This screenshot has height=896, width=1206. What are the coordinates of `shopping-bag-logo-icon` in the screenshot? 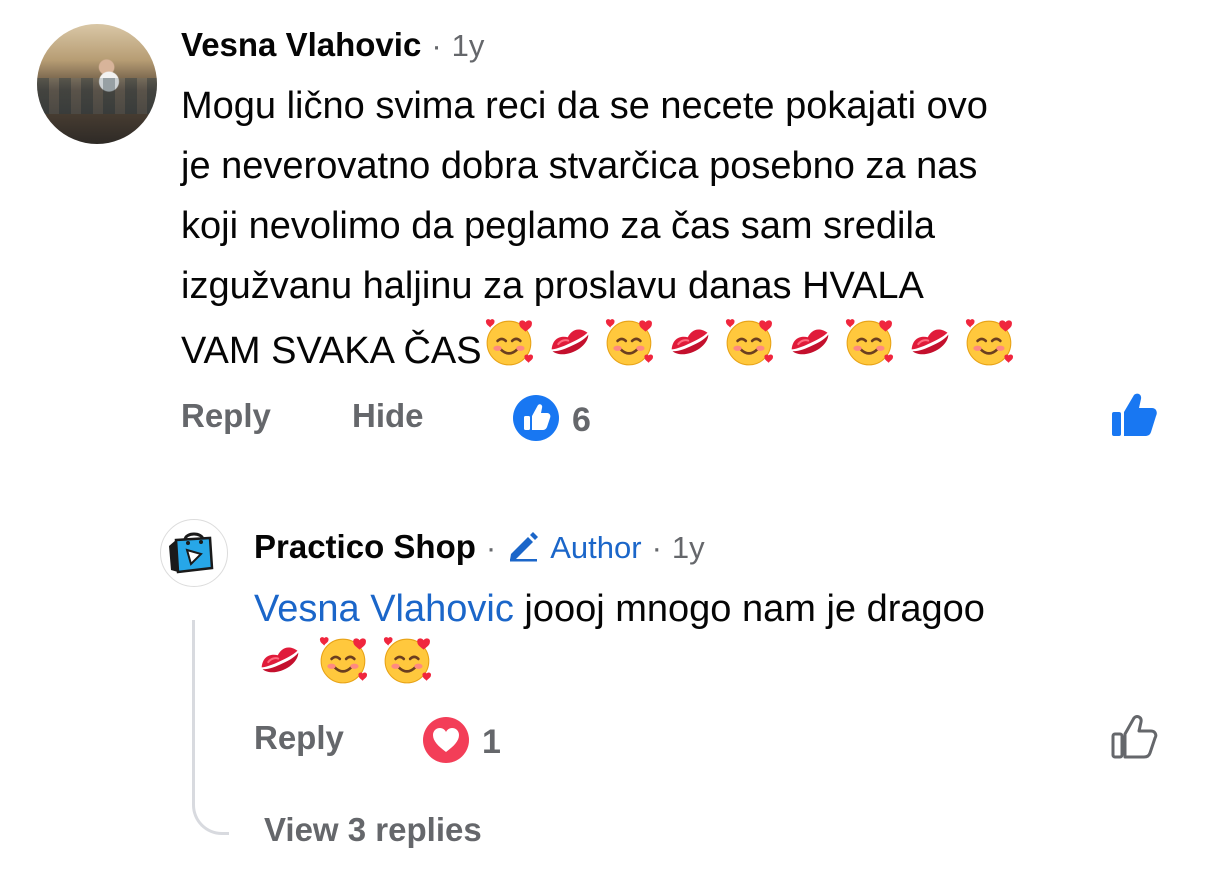 It's located at (191, 553).